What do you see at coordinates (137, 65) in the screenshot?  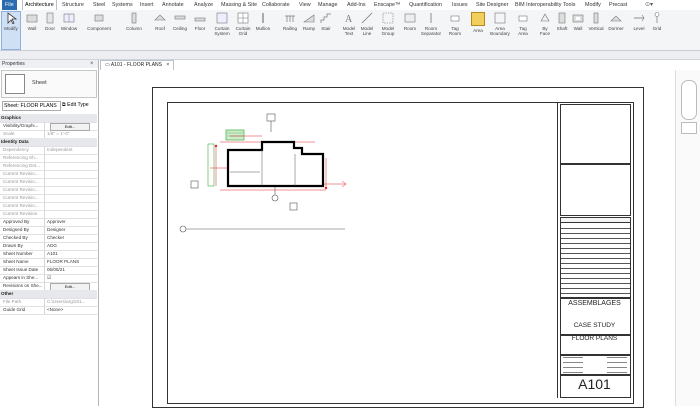 I see `view-tab-a101: ▭ A101 - FLOOR PLANS ×` at bounding box center [137, 65].